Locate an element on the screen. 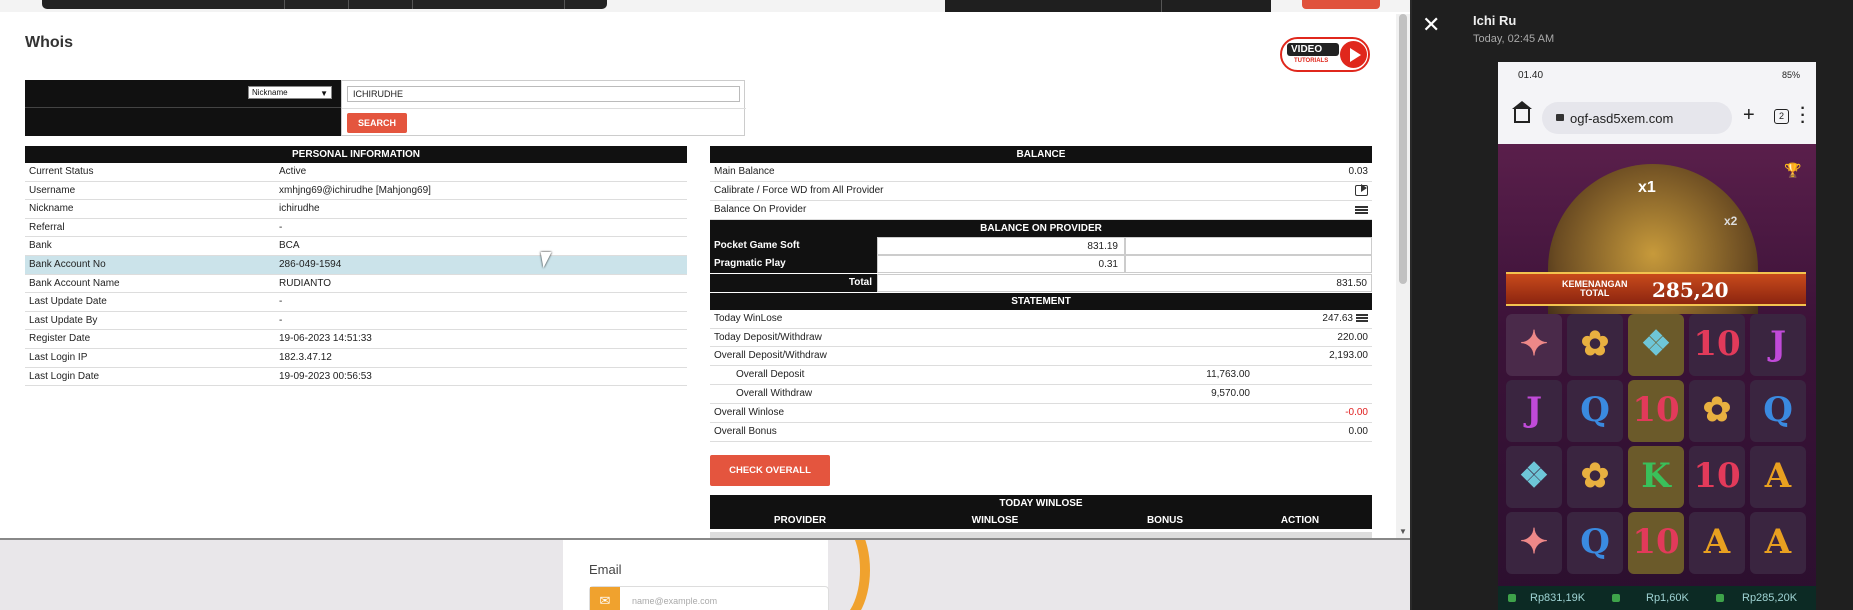 The height and width of the screenshot is (610, 1853). sender-time: Today, 02:45 AM is located at coordinates (1514, 39).